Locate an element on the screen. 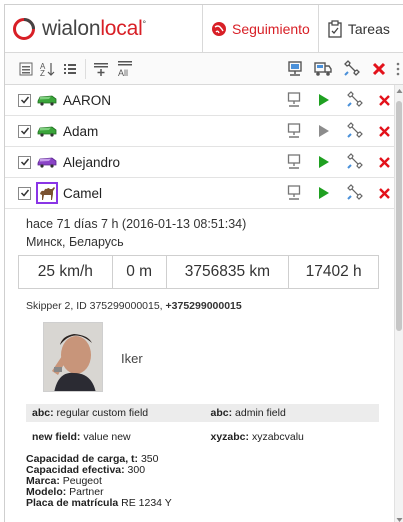 This screenshot has width=403, height=522. tab-tareas: Tareas is located at coordinates (358, 28).